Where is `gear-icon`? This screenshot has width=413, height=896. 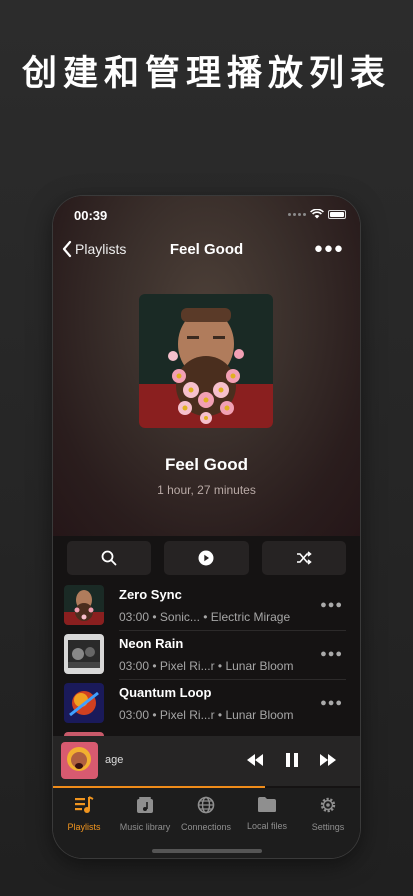 gear-icon is located at coordinates (328, 805).